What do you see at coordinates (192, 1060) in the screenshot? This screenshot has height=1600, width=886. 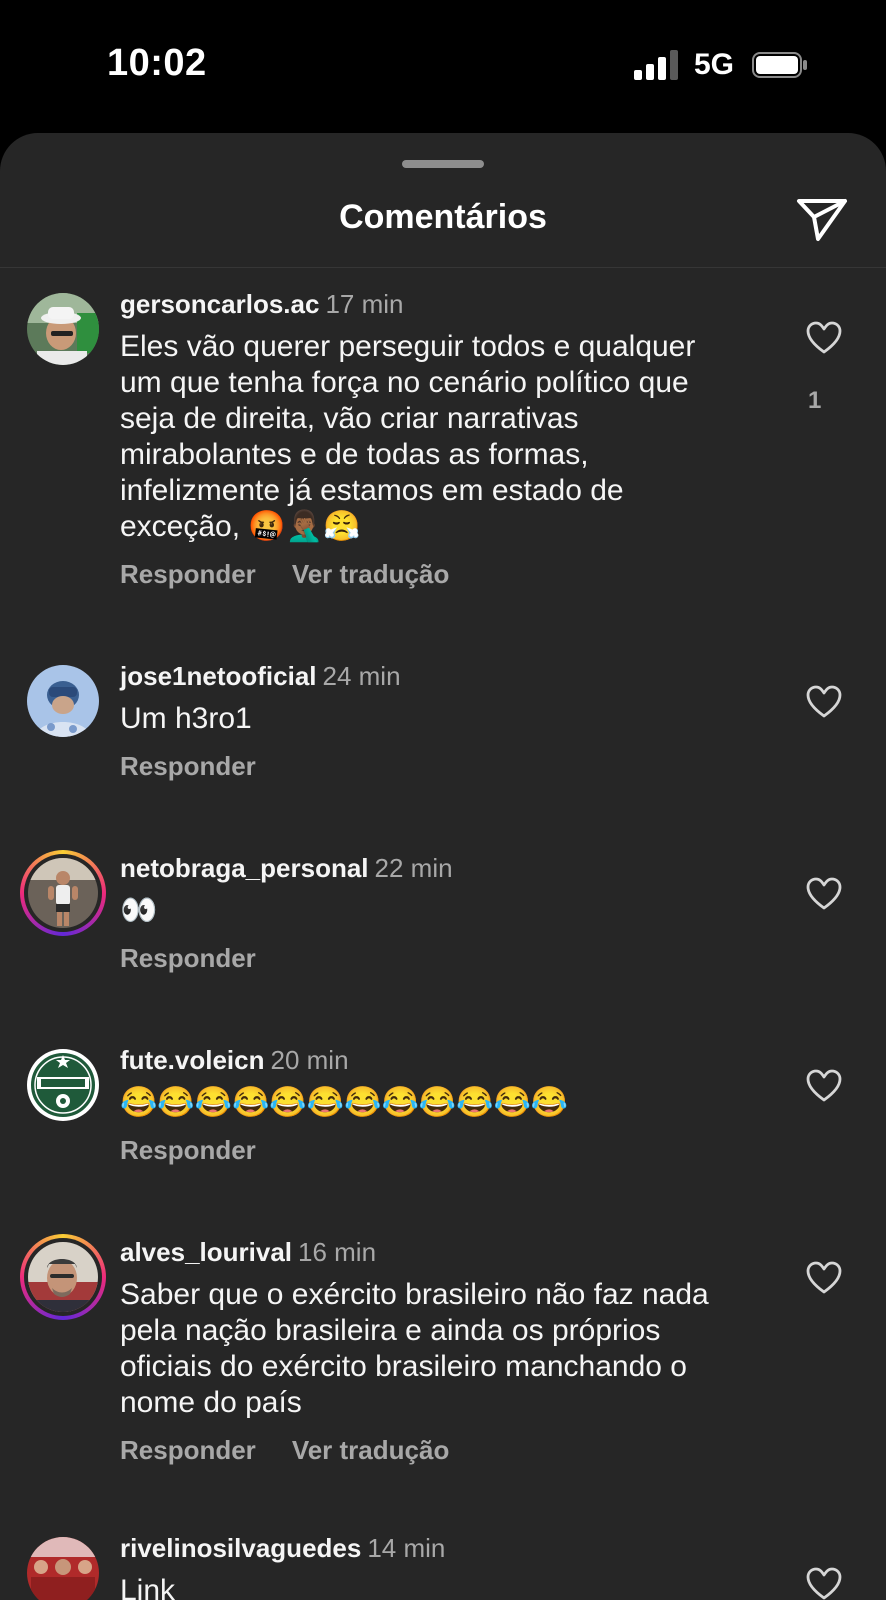 I see `comment-username: fute.voleicn` at bounding box center [192, 1060].